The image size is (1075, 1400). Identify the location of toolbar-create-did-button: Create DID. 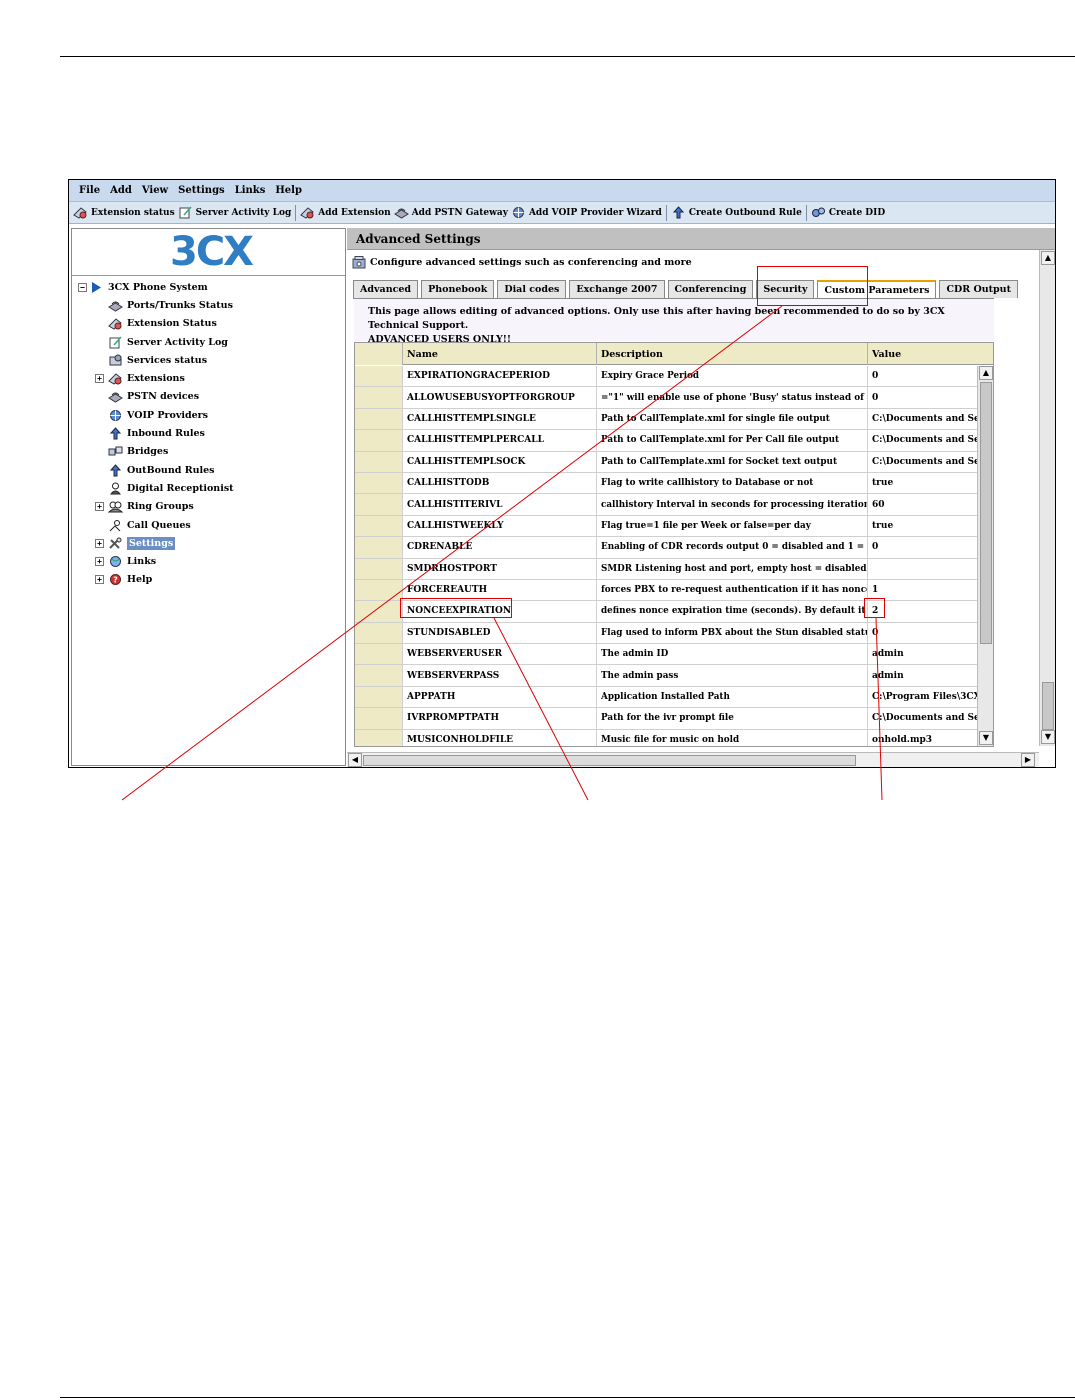
(848, 212).